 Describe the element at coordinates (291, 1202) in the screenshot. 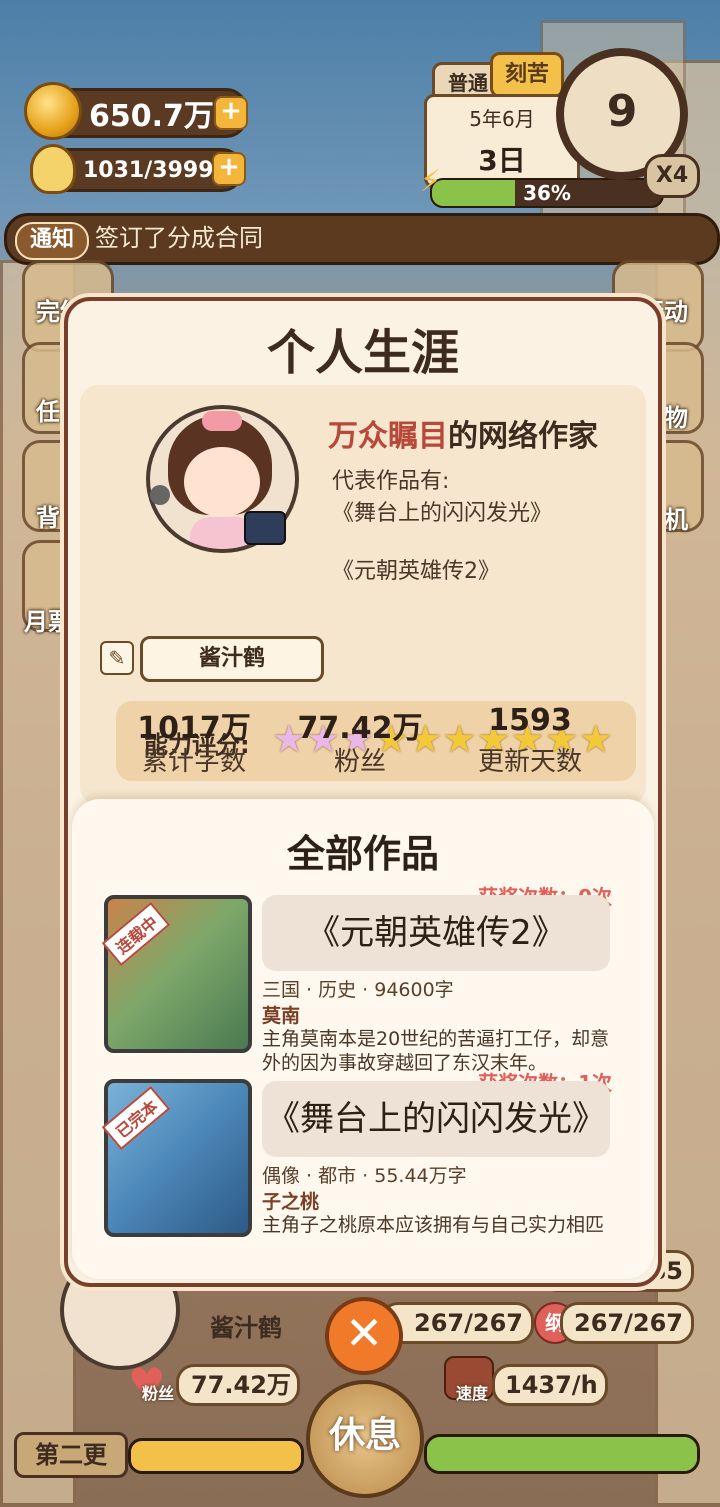

I see `book-protagonist: 子之桃` at that location.